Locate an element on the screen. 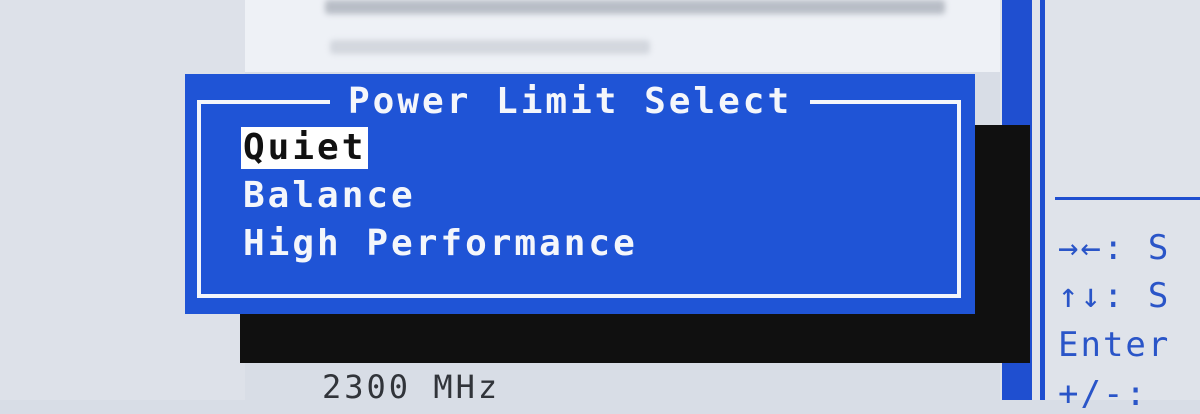  left-right-arrows-icon: →← is located at coordinates (1080, 248).